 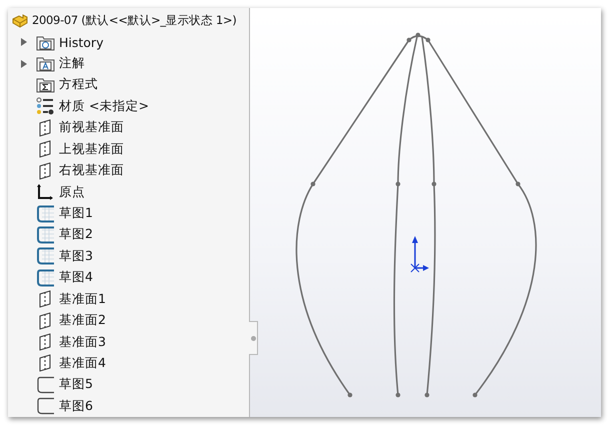 What do you see at coordinates (20, 20) in the screenshot?
I see `part-icon` at bounding box center [20, 20].